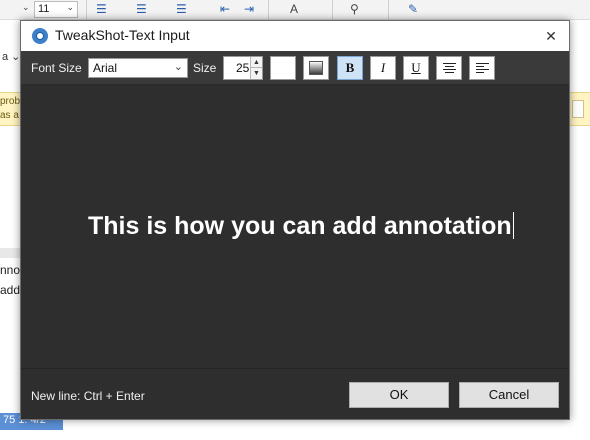 The image size is (590, 440). I want to click on new-line-hint: New line: Ctrl + Enter, so click(88, 396).